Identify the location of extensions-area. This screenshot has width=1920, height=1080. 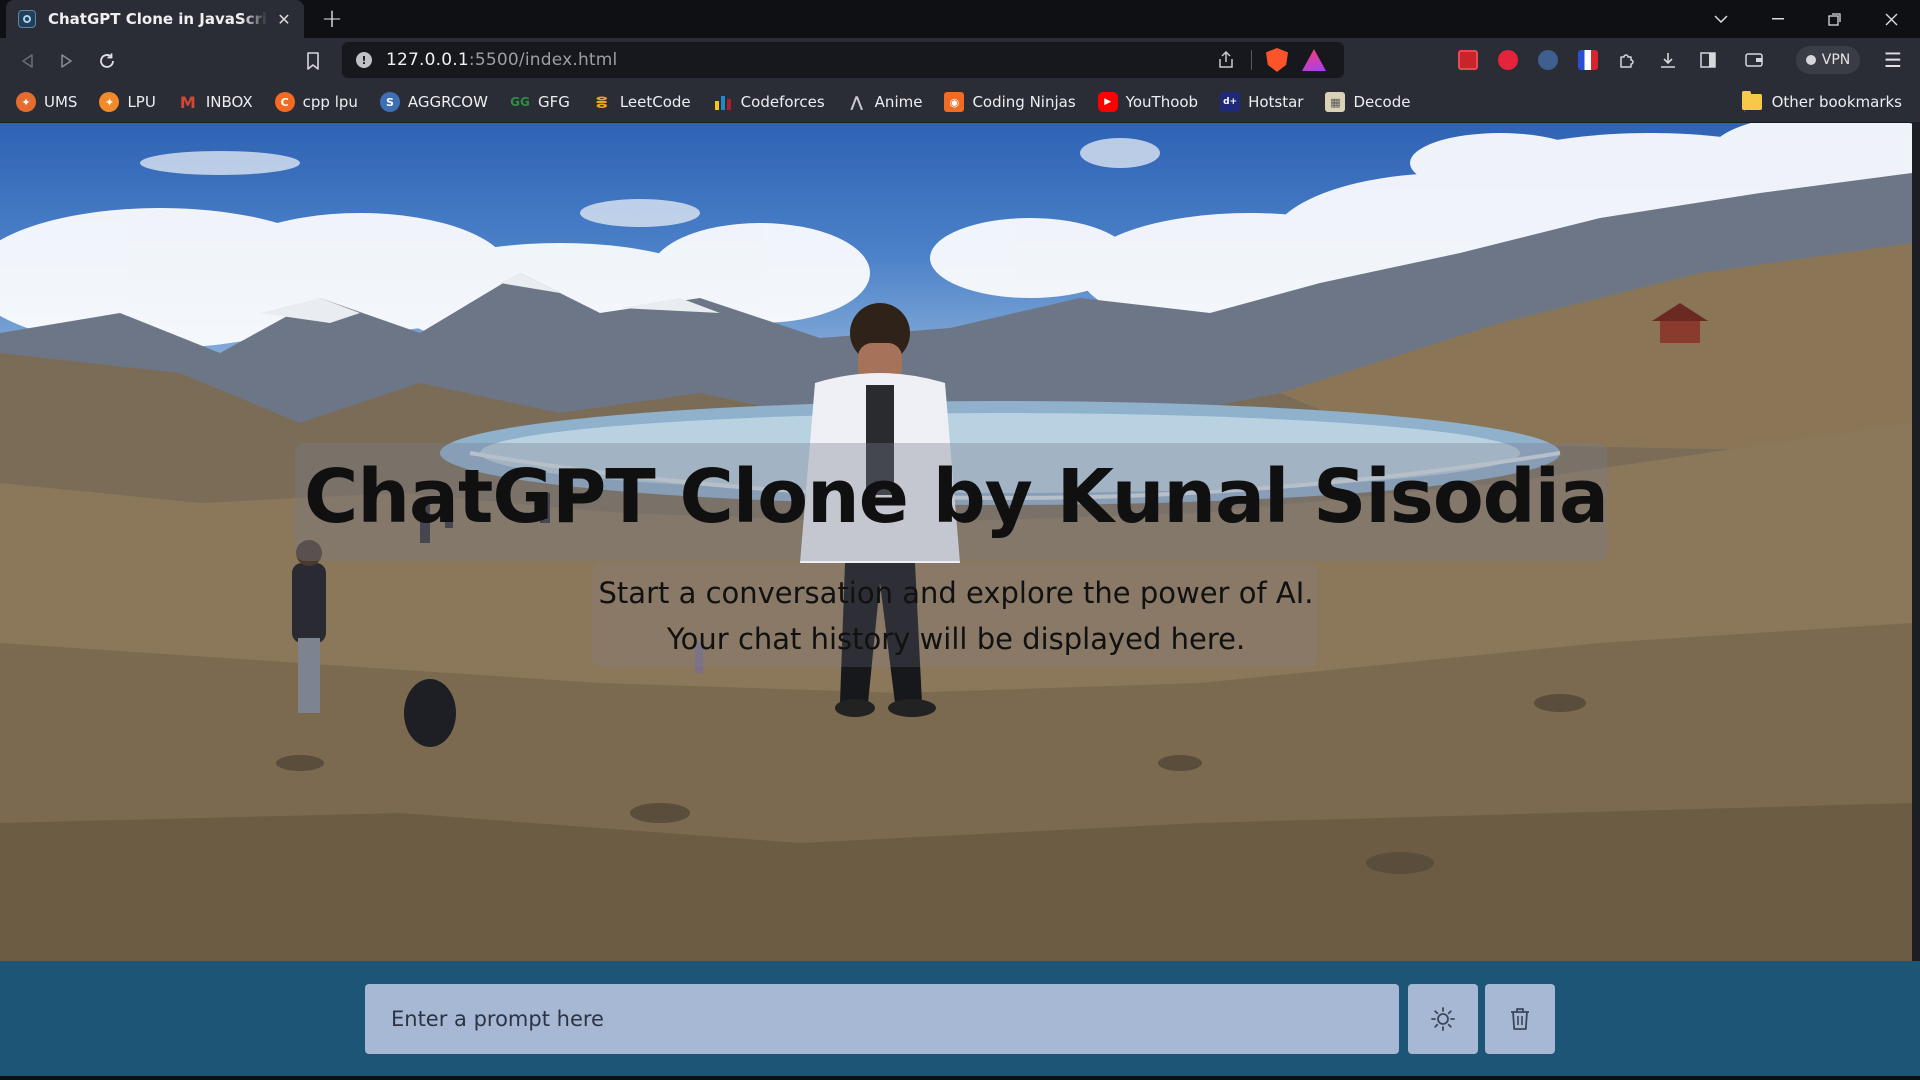
(1611, 60).